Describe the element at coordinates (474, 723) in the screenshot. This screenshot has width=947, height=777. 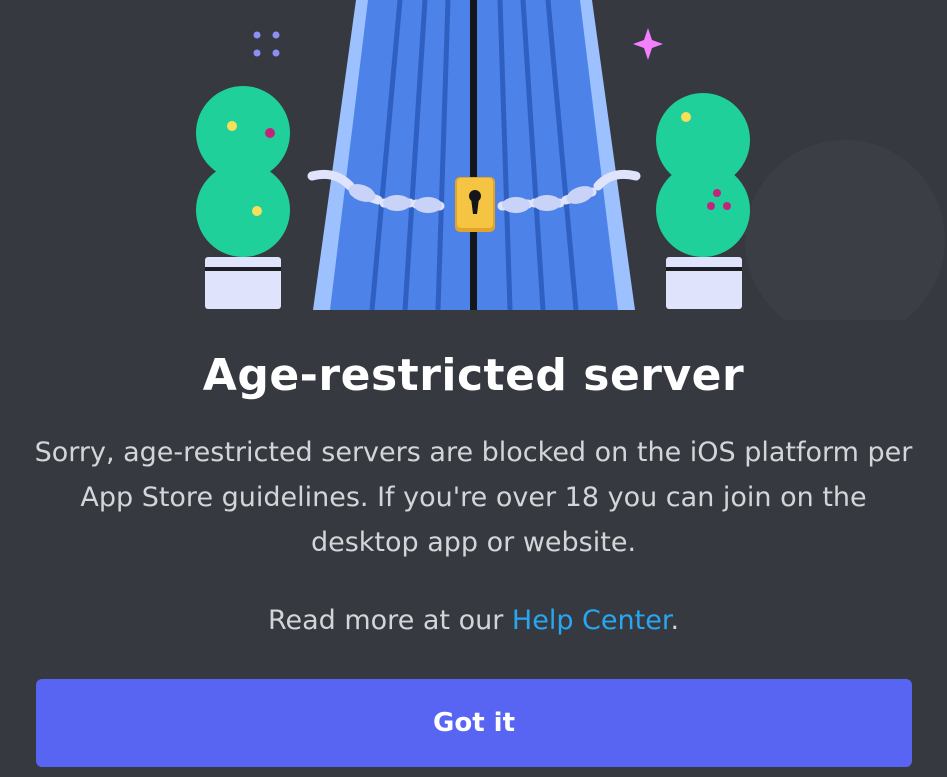
I see `got-it-button: Got it` at that location.